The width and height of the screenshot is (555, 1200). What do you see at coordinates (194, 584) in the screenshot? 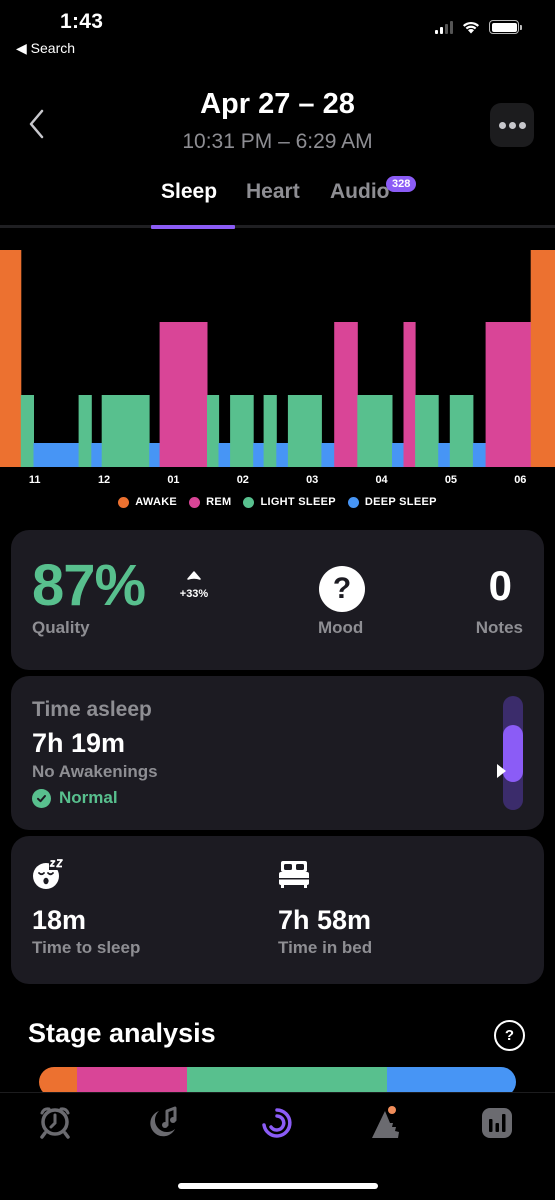
I see `quality-trend: +33%` at bounding box center [194, 584].